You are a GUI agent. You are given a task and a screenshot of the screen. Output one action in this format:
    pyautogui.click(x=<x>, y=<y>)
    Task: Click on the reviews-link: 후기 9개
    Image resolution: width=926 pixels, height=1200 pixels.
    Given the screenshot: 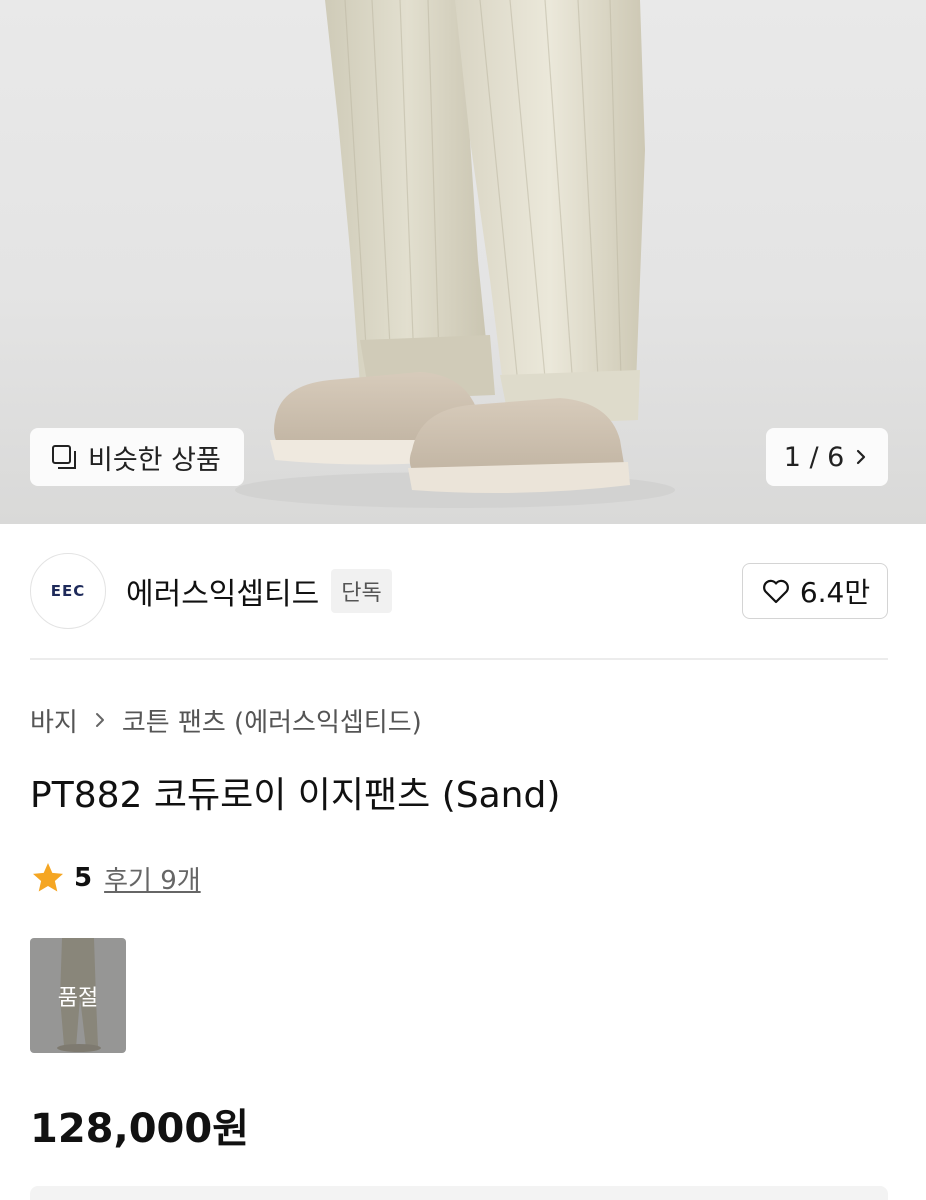 What is the action you would take?
    pyautogui.click(x=152, y=878)
    